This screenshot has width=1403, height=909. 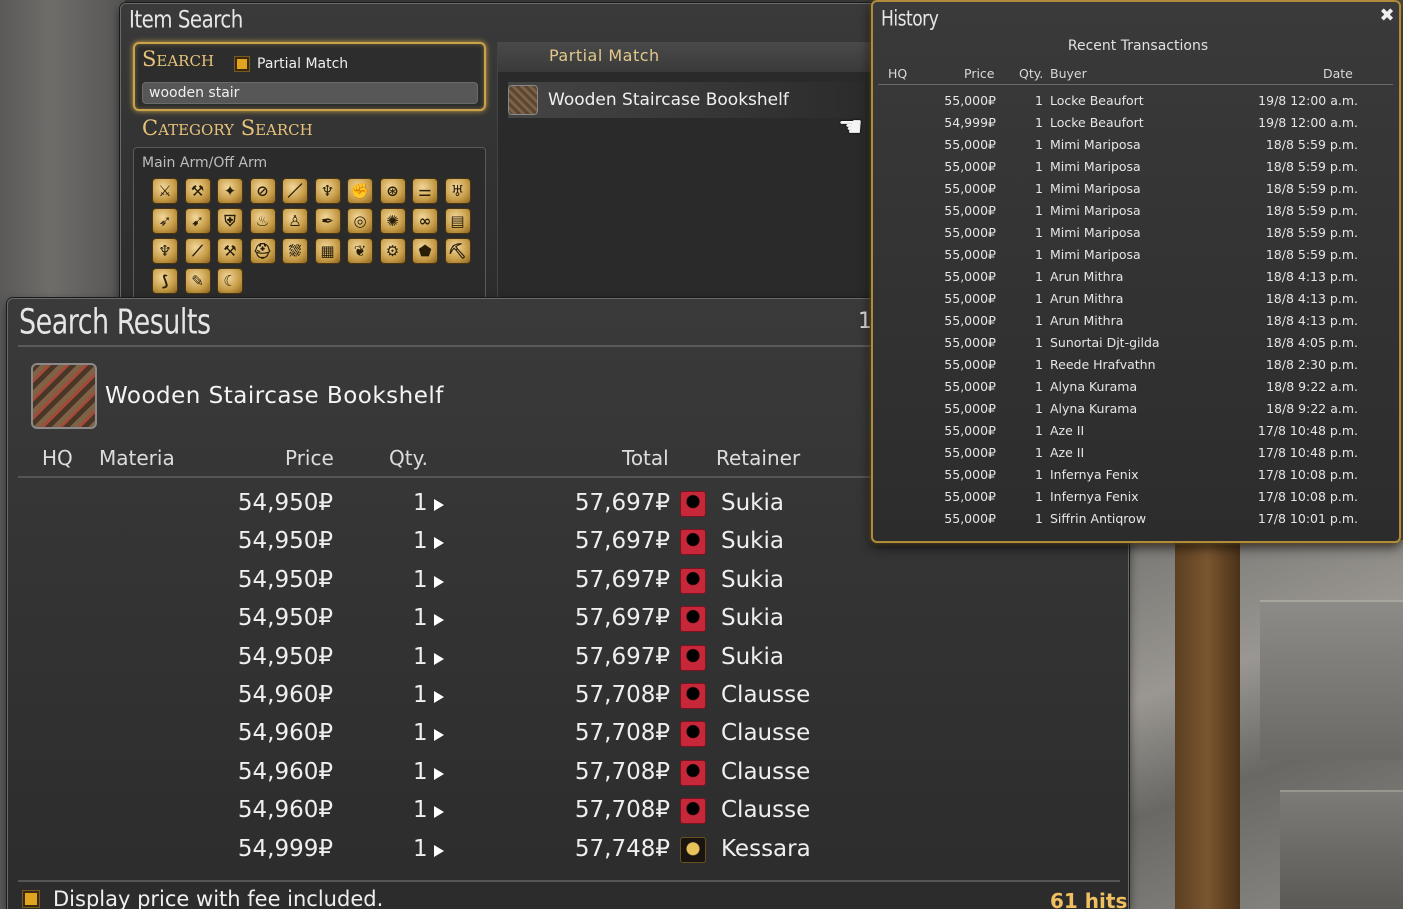 What do you see at coordinates (910, 19) in the screenshot?
I see `window-title: History` at bounding box center [910, 19].